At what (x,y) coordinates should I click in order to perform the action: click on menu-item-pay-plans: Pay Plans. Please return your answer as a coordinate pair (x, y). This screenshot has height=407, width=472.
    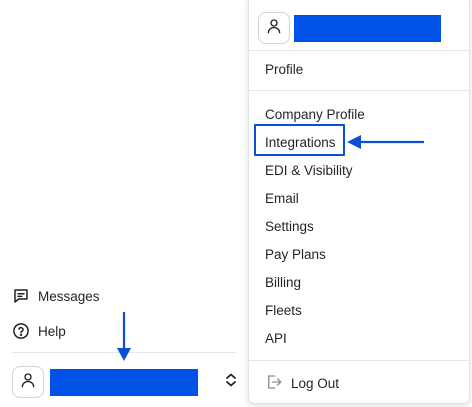
    Looking at the image, I should click on (295, 254).